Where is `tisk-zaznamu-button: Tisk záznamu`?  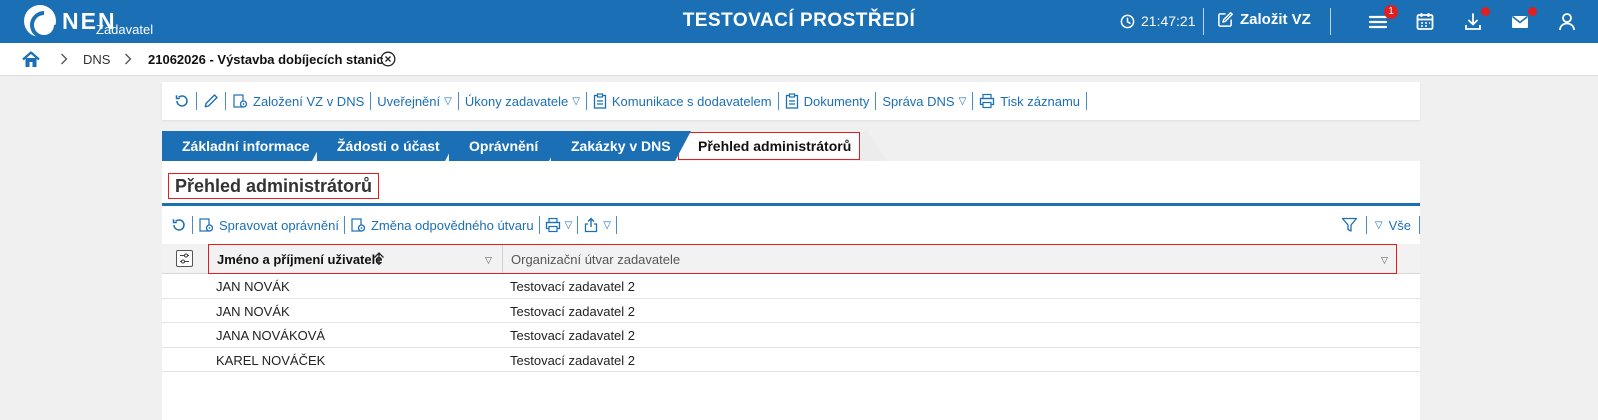 tisk-zaznamu-button: Tisk záznamu is located at coordinates (1029, 101).